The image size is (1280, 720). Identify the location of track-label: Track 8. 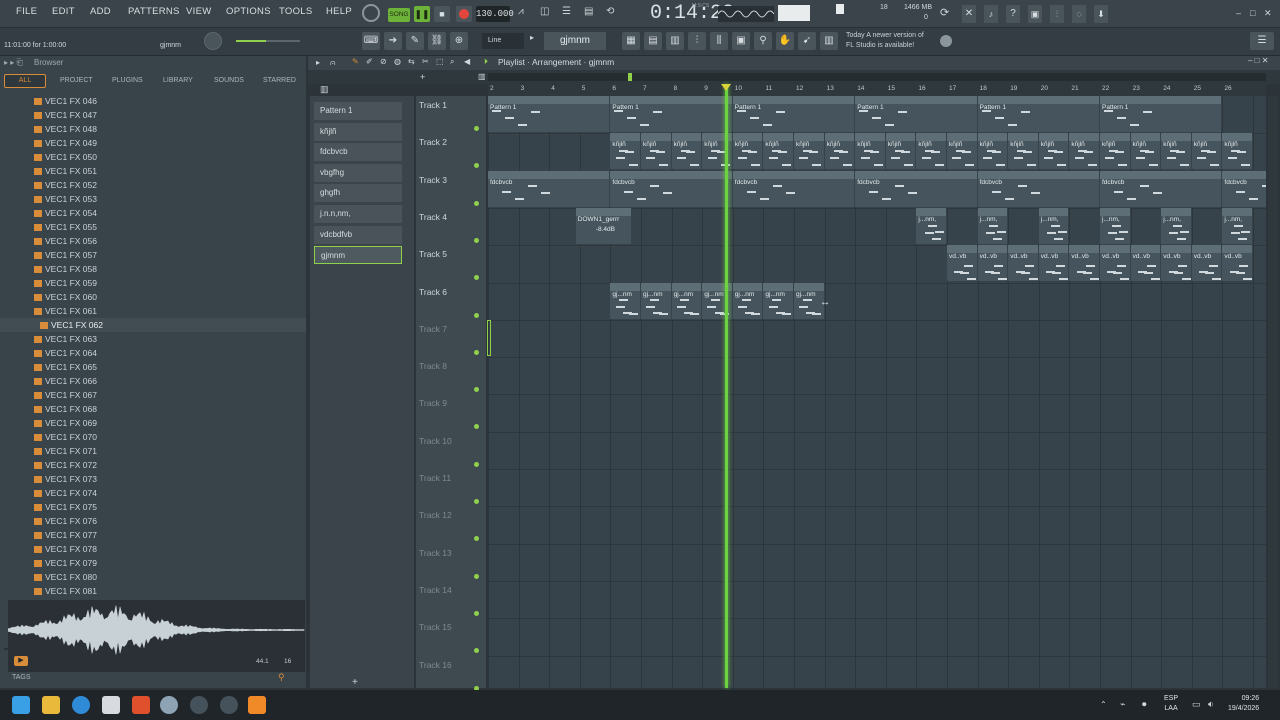
(433, 366).